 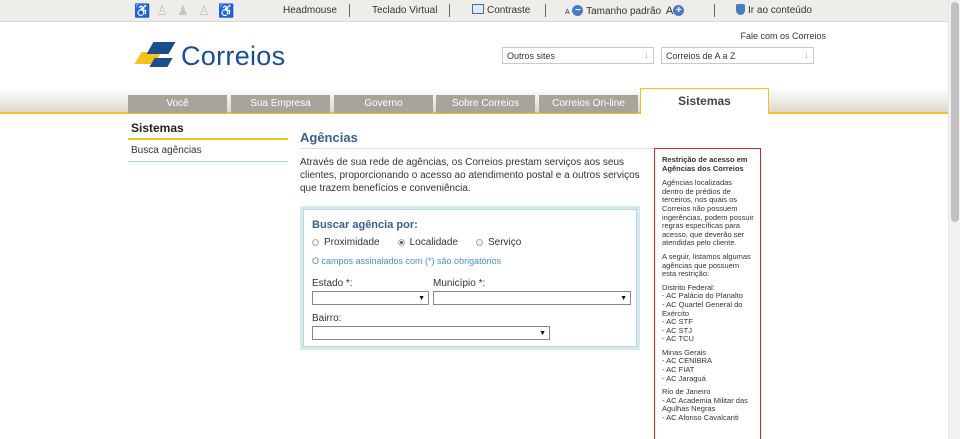 I want to click on decrease-font-icon: −, so click(x=578, y=10).